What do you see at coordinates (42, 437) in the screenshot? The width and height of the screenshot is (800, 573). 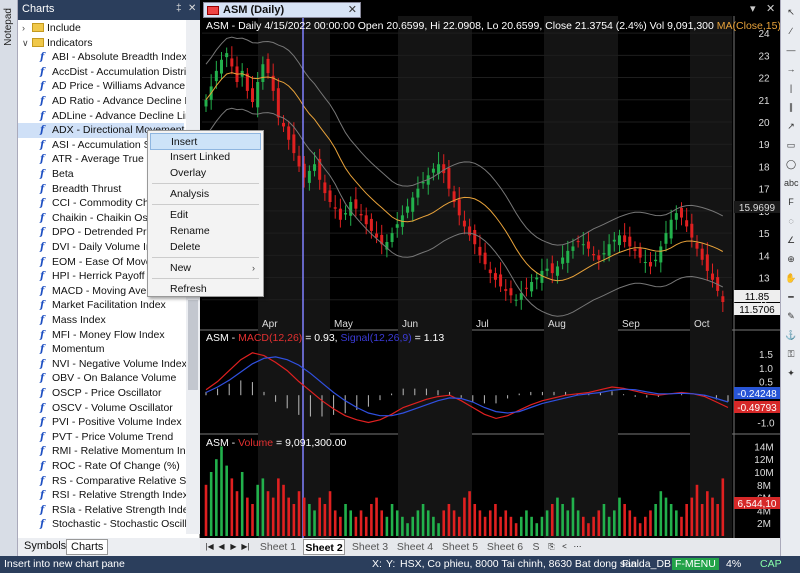 I see `function-icon: f` at bounding box center [42, 437].